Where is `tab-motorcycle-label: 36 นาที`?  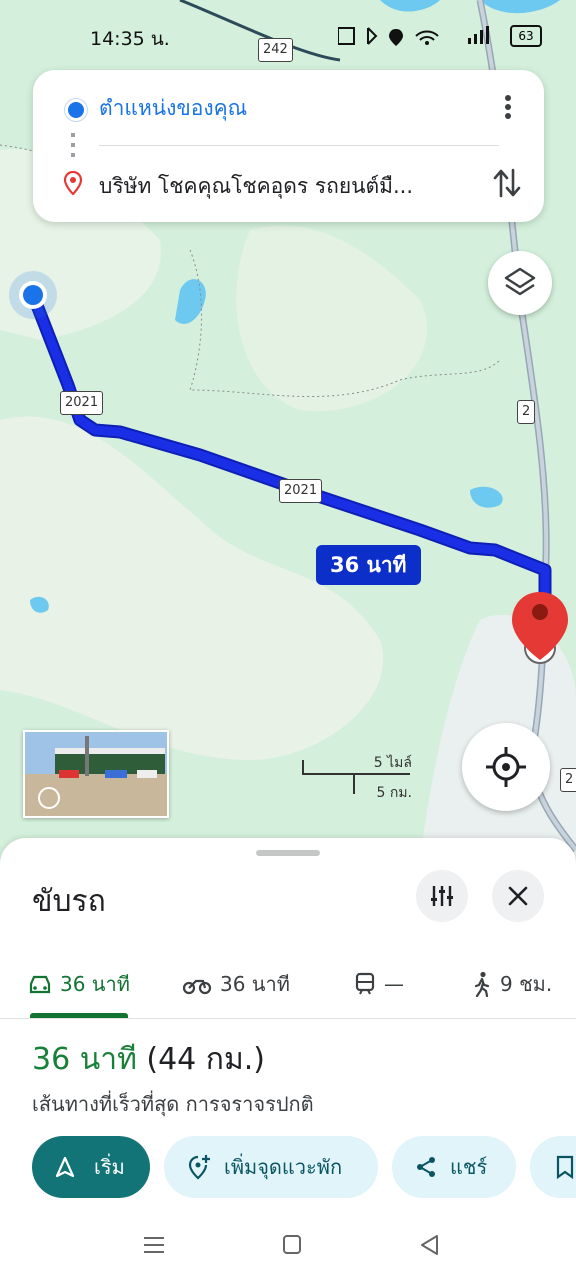 tab-motorcycle-label: 36 นาที is located at coordinates (255, 984).